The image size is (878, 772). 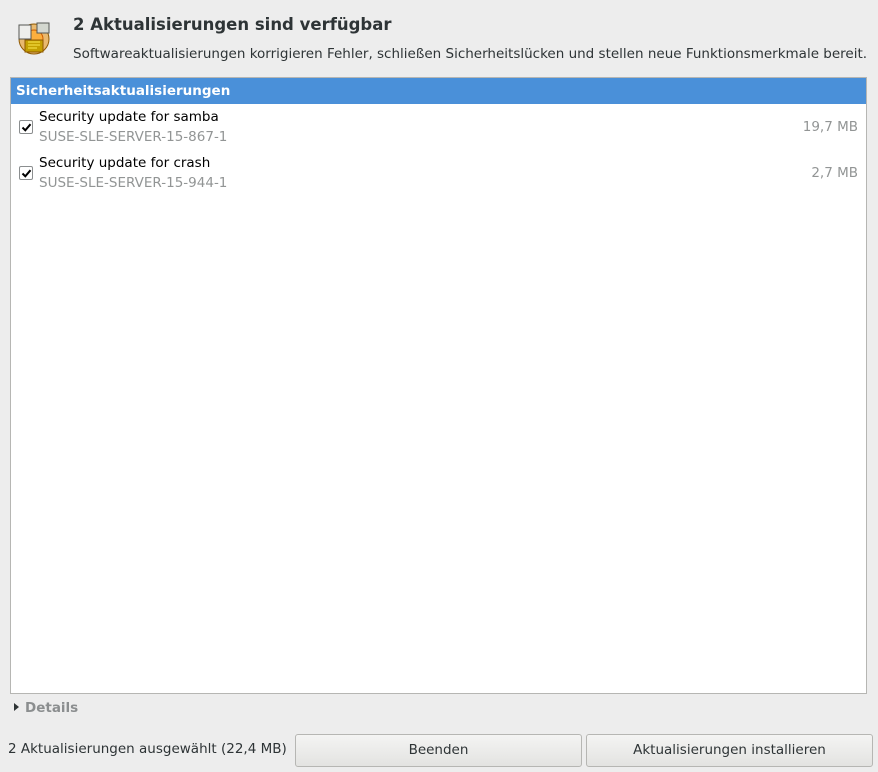 I want to click on update-id: SUSE-SLE-SERVER-15-867-1, so click(x=133, y=137).